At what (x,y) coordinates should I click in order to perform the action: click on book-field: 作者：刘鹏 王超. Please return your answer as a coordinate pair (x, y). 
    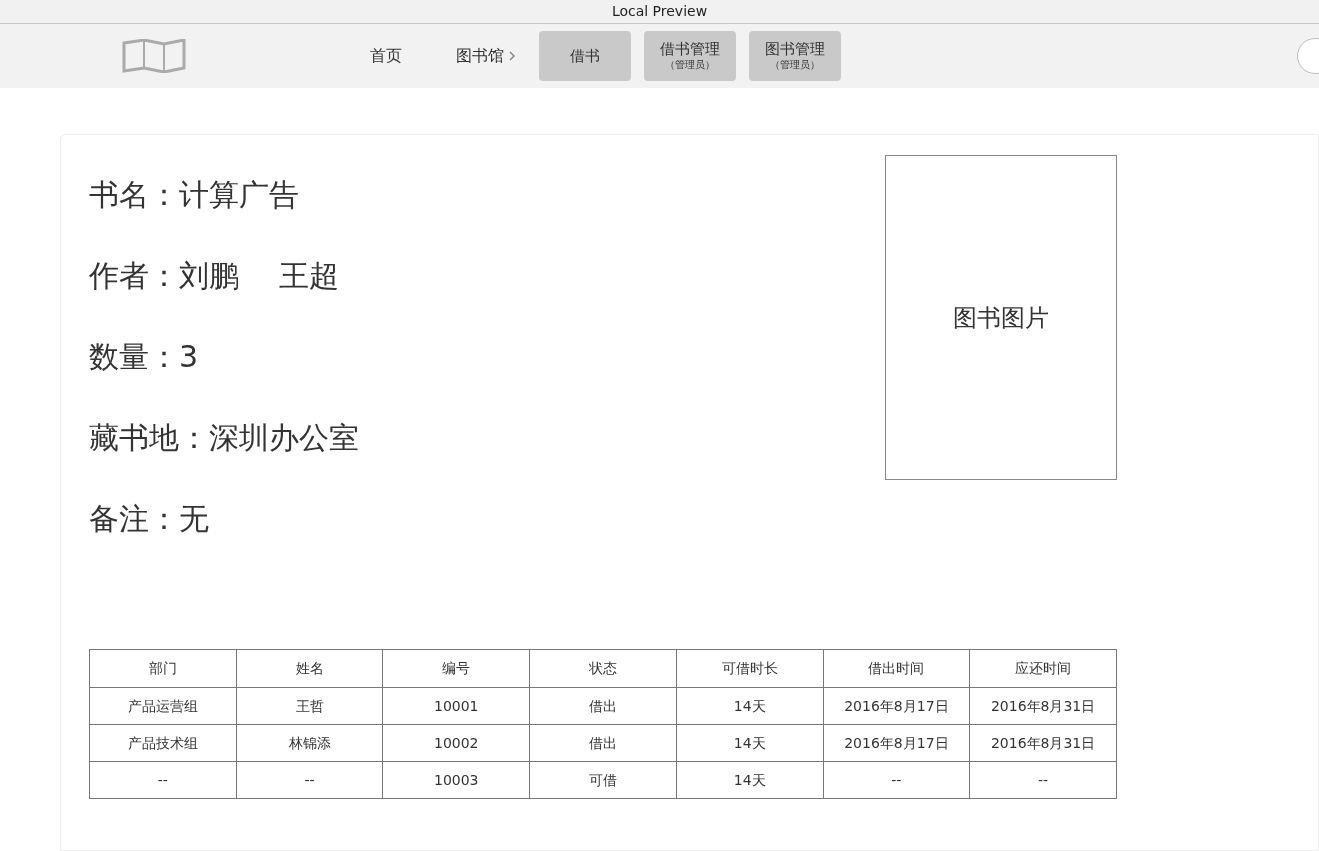
    Looking at the image, I should click on (487, 276).